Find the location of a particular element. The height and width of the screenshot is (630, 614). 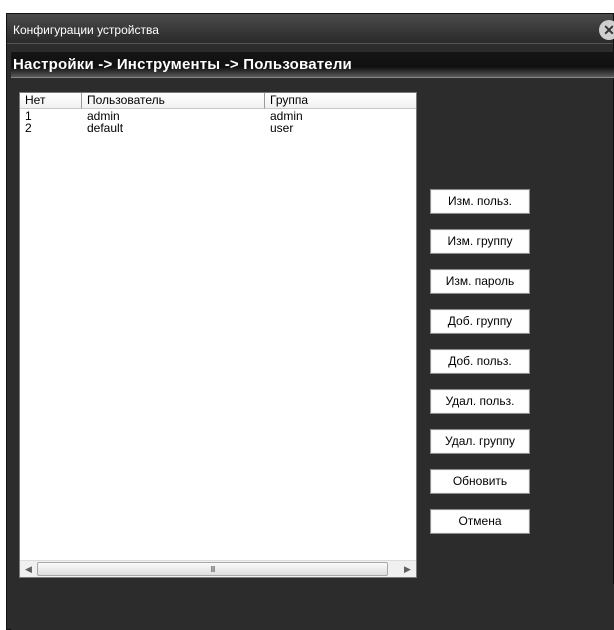

scroll-right-icon: ▶ is located at coordinates (407, 569).